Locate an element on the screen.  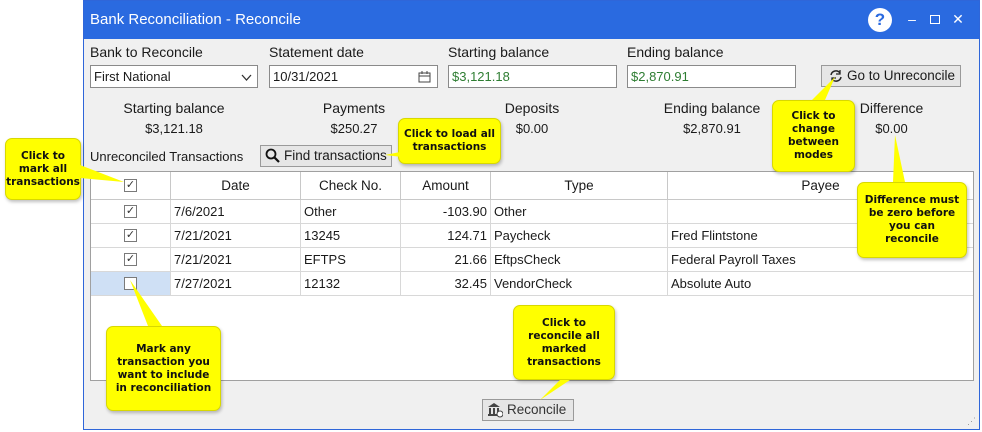
summary-payments-label: Payments is located at coordinates (354, 108).